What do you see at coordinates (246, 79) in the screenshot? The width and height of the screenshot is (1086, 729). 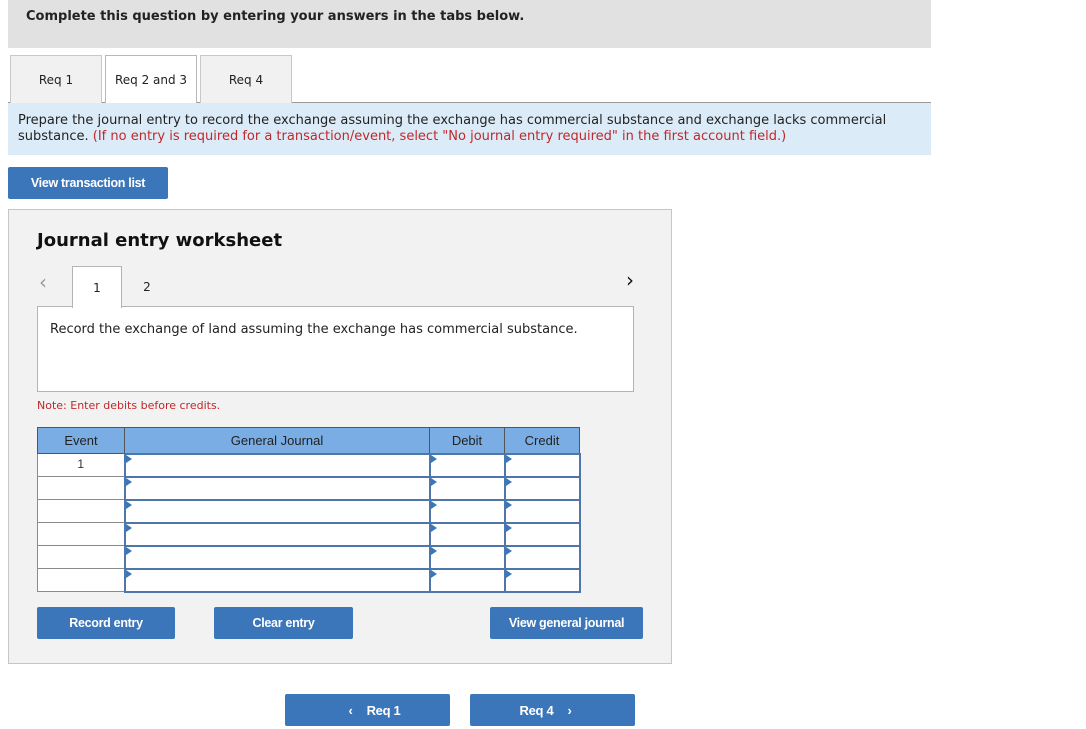 I see `tab-req-4: Req 4` at bounding box center [246, 79].